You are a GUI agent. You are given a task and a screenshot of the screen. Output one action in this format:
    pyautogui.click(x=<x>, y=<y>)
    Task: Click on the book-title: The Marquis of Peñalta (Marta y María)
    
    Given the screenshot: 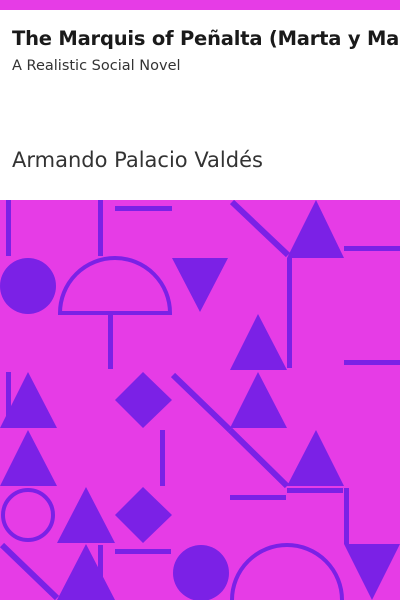 What is the action you would take?
    pyautogui.click(x=206, y=38)
    